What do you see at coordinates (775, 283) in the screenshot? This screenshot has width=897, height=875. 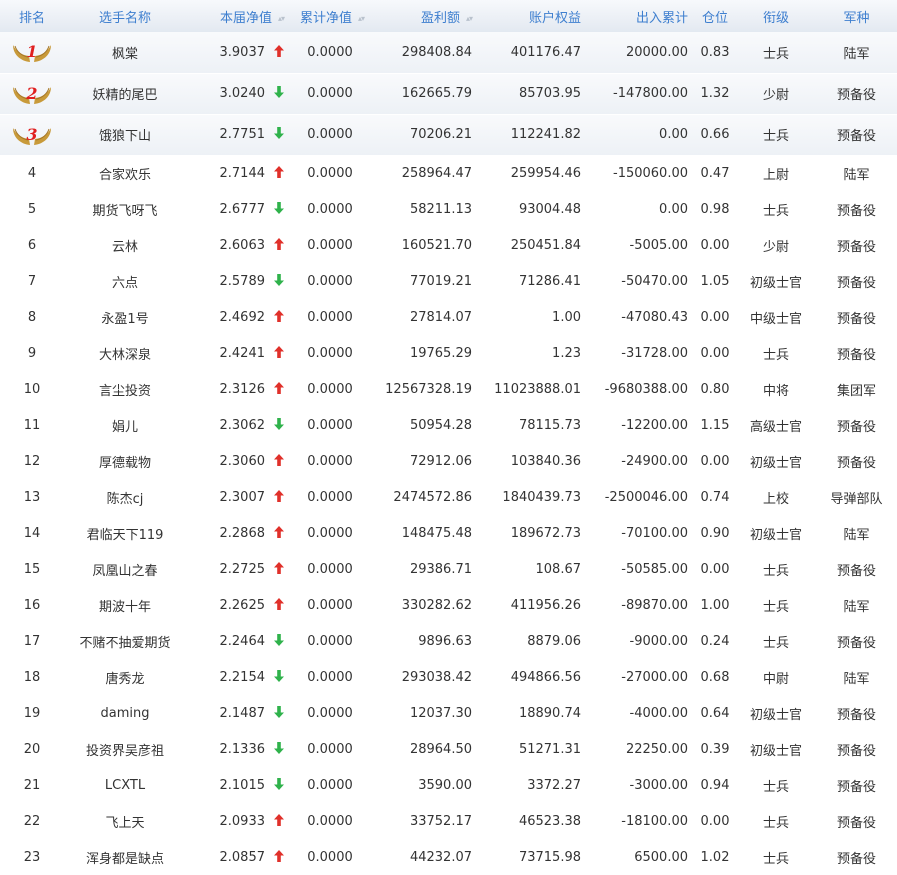 I see `military-rank: 初级士官` at bounding box center [775, 283].